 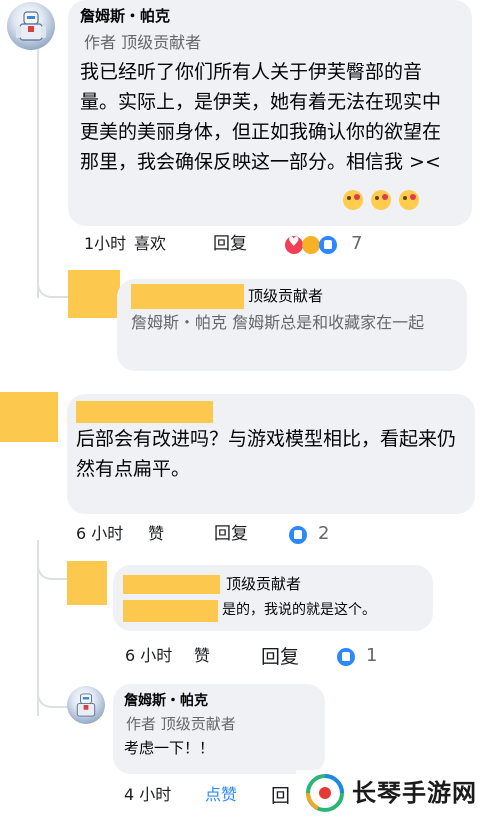 What do you see at coordinates (266, 454) in the screenshot?
I see `comment-text: 后部会有改进吗？与游戏模型相比，看起来仍然有点扁平。` at bounding box center [266, 454].